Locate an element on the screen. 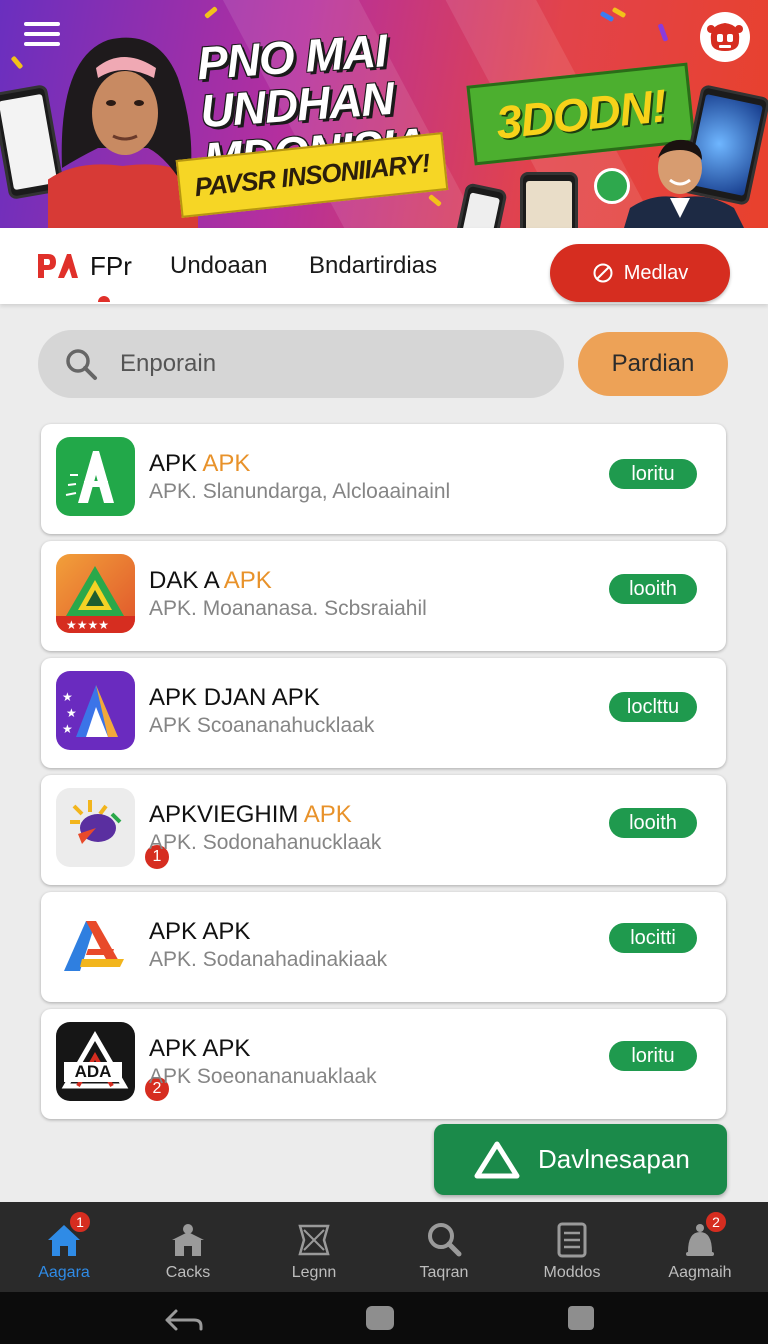 Image resolution: width=768 pixels, height=1344 pixels. document-icon is located at coordinates (572, 1240).